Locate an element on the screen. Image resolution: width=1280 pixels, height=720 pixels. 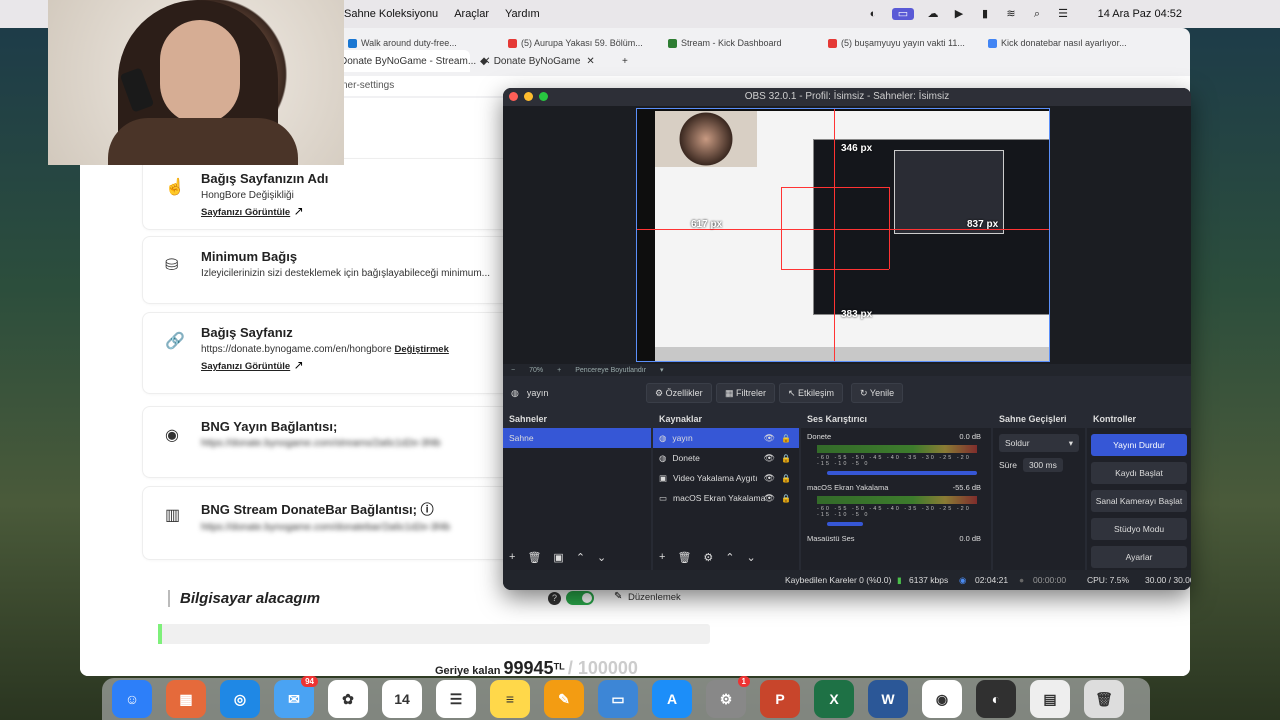
start-recording-button: Kaydı Başlat is located at coordinates (1139, 473).